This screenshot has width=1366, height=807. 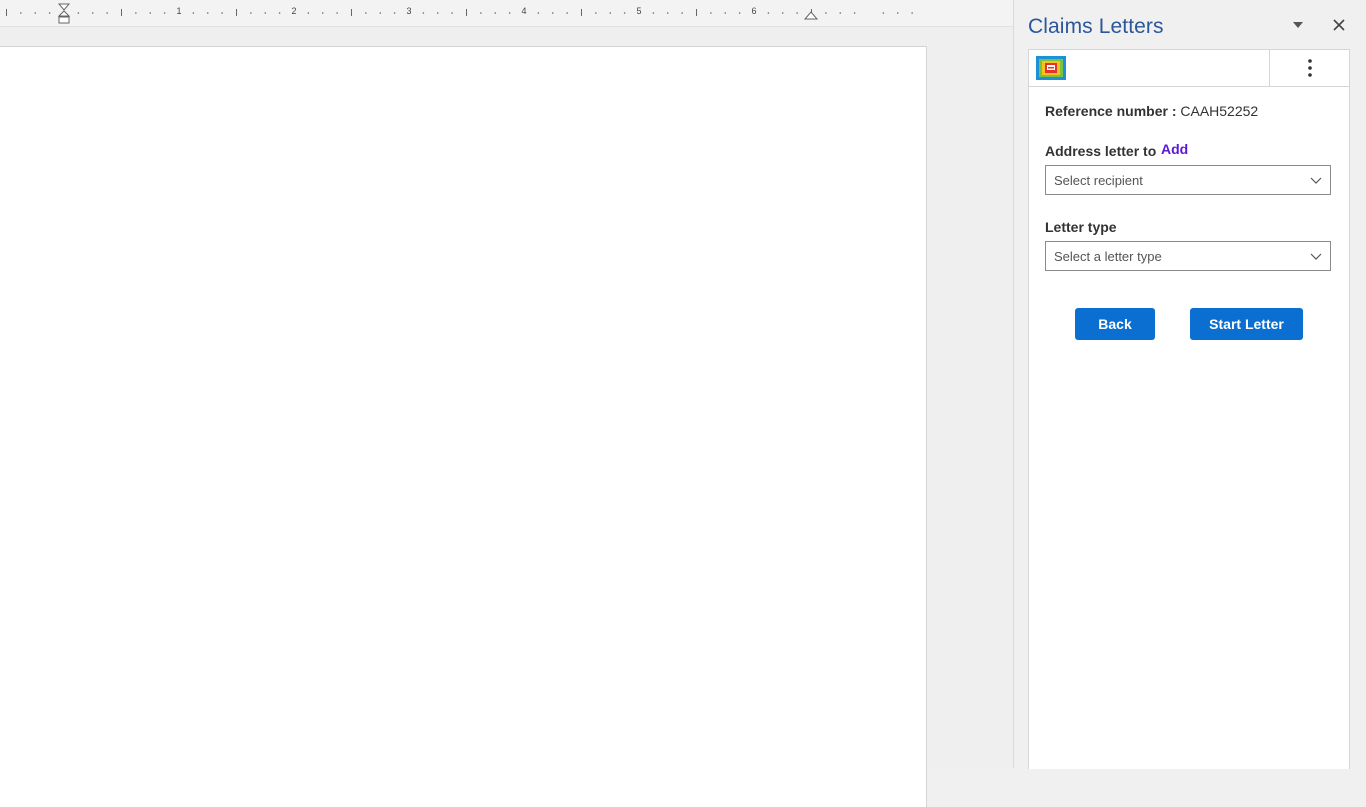 I want to click on recipient-select-placeholder: Select recipient, so click(x=1098, y=180).